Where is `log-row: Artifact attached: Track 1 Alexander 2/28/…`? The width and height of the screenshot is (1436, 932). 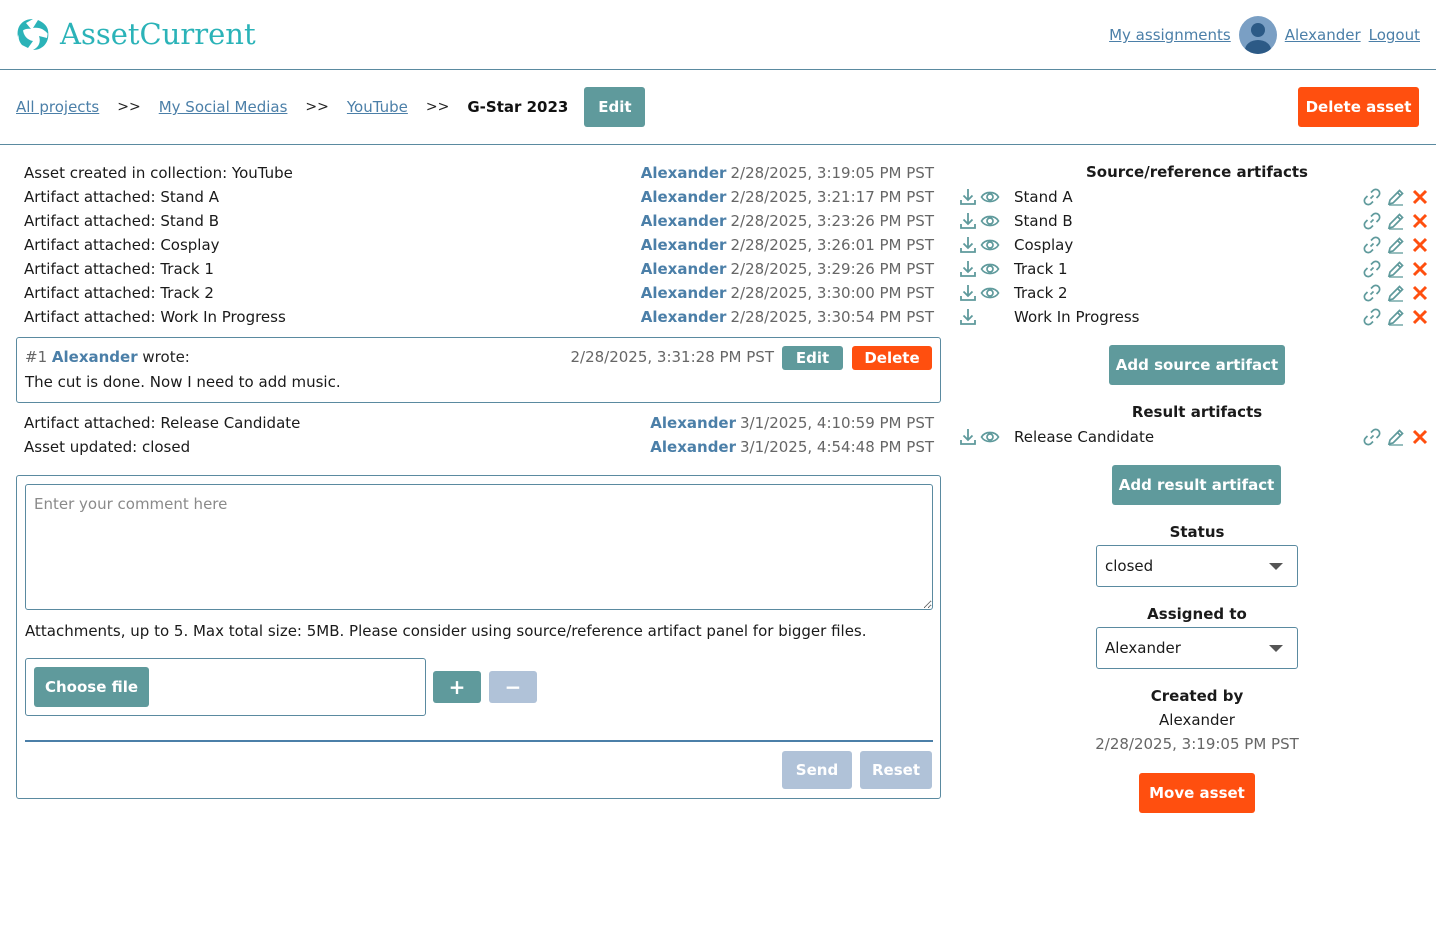 log-row: Artifact attached: Track 1 Alexander 2/28/… is located at coordinates (479, 269).